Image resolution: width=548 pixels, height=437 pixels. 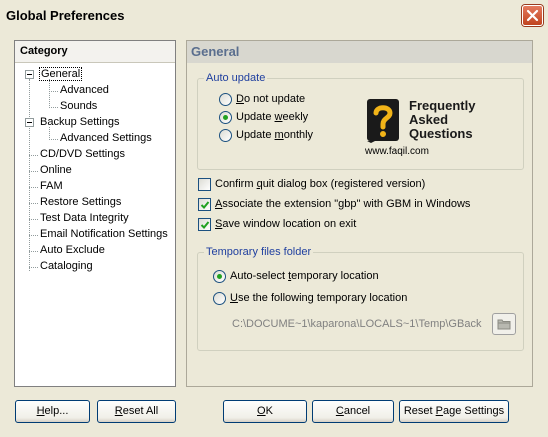 I want to click on label-text: se the following temporary location, so click(x=322, y=298).